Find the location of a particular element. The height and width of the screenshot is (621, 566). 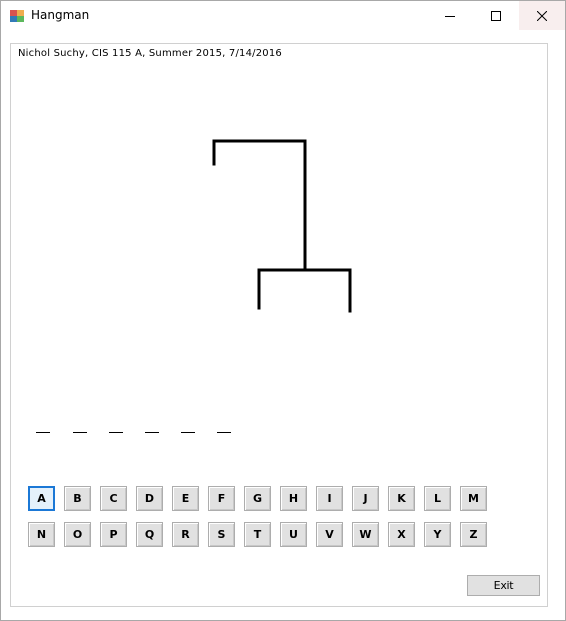

letter-button-g: G is located at coordinates (257, 498).